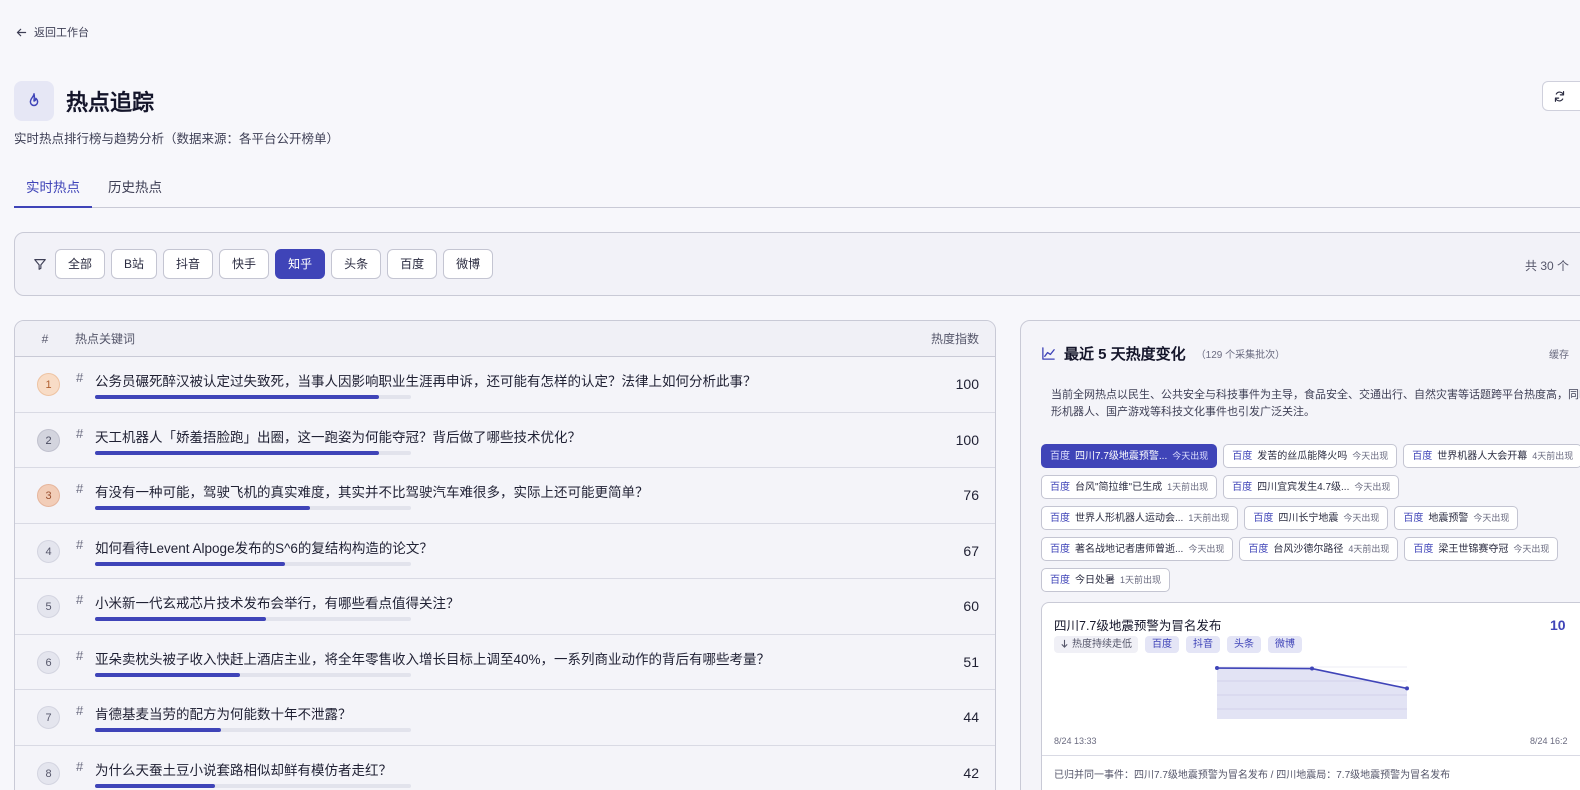 Image resolution: width=1580 pixels, height=790 pixels. I want to click on filter-chip-toutiao: 头条, so click(356, 264).